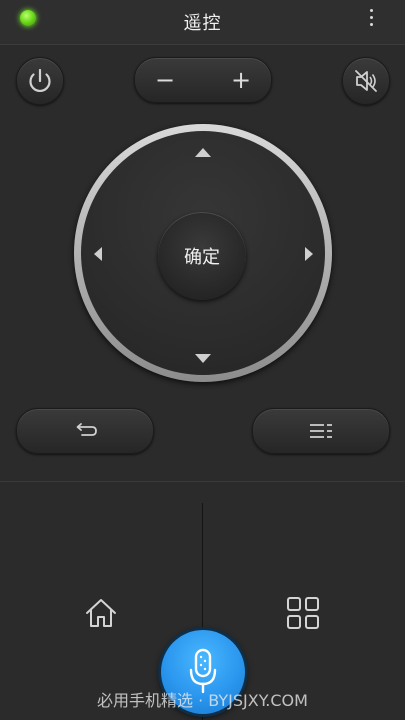  I want to click on volume-down-button: −, so click(165, 80).